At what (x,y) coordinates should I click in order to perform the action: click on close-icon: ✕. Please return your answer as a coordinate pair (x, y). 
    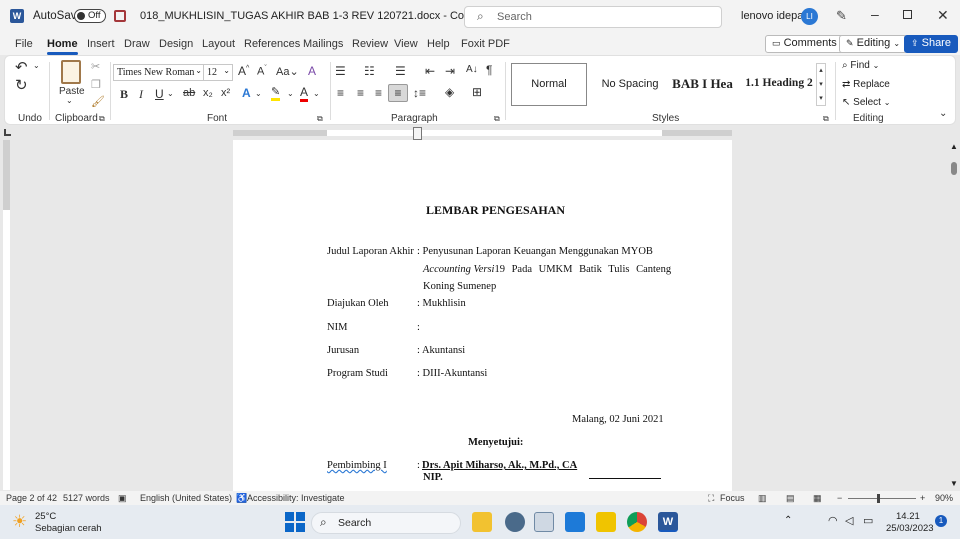
    Looking at the image, I should click on (943, 15).